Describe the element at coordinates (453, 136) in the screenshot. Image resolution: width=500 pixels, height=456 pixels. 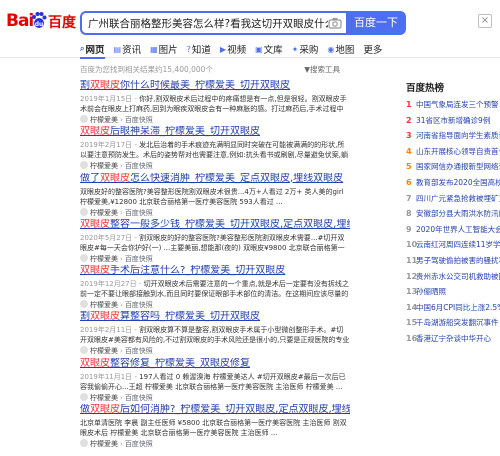
I see `hot-list-item: 3 河南省指导面向学生素质讲解` at that location.